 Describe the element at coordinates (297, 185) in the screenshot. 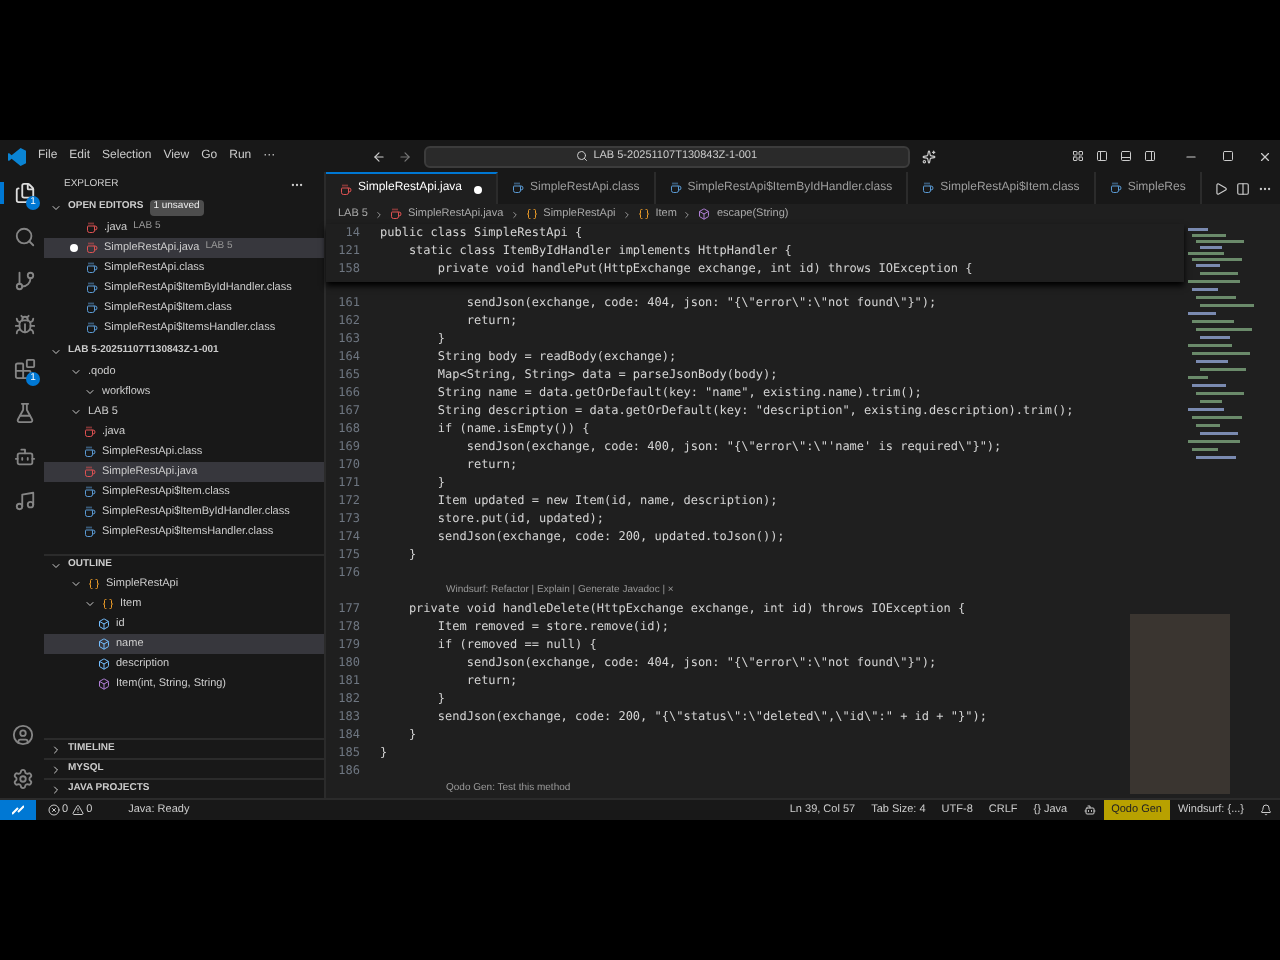

I see `more-icon` at that location.